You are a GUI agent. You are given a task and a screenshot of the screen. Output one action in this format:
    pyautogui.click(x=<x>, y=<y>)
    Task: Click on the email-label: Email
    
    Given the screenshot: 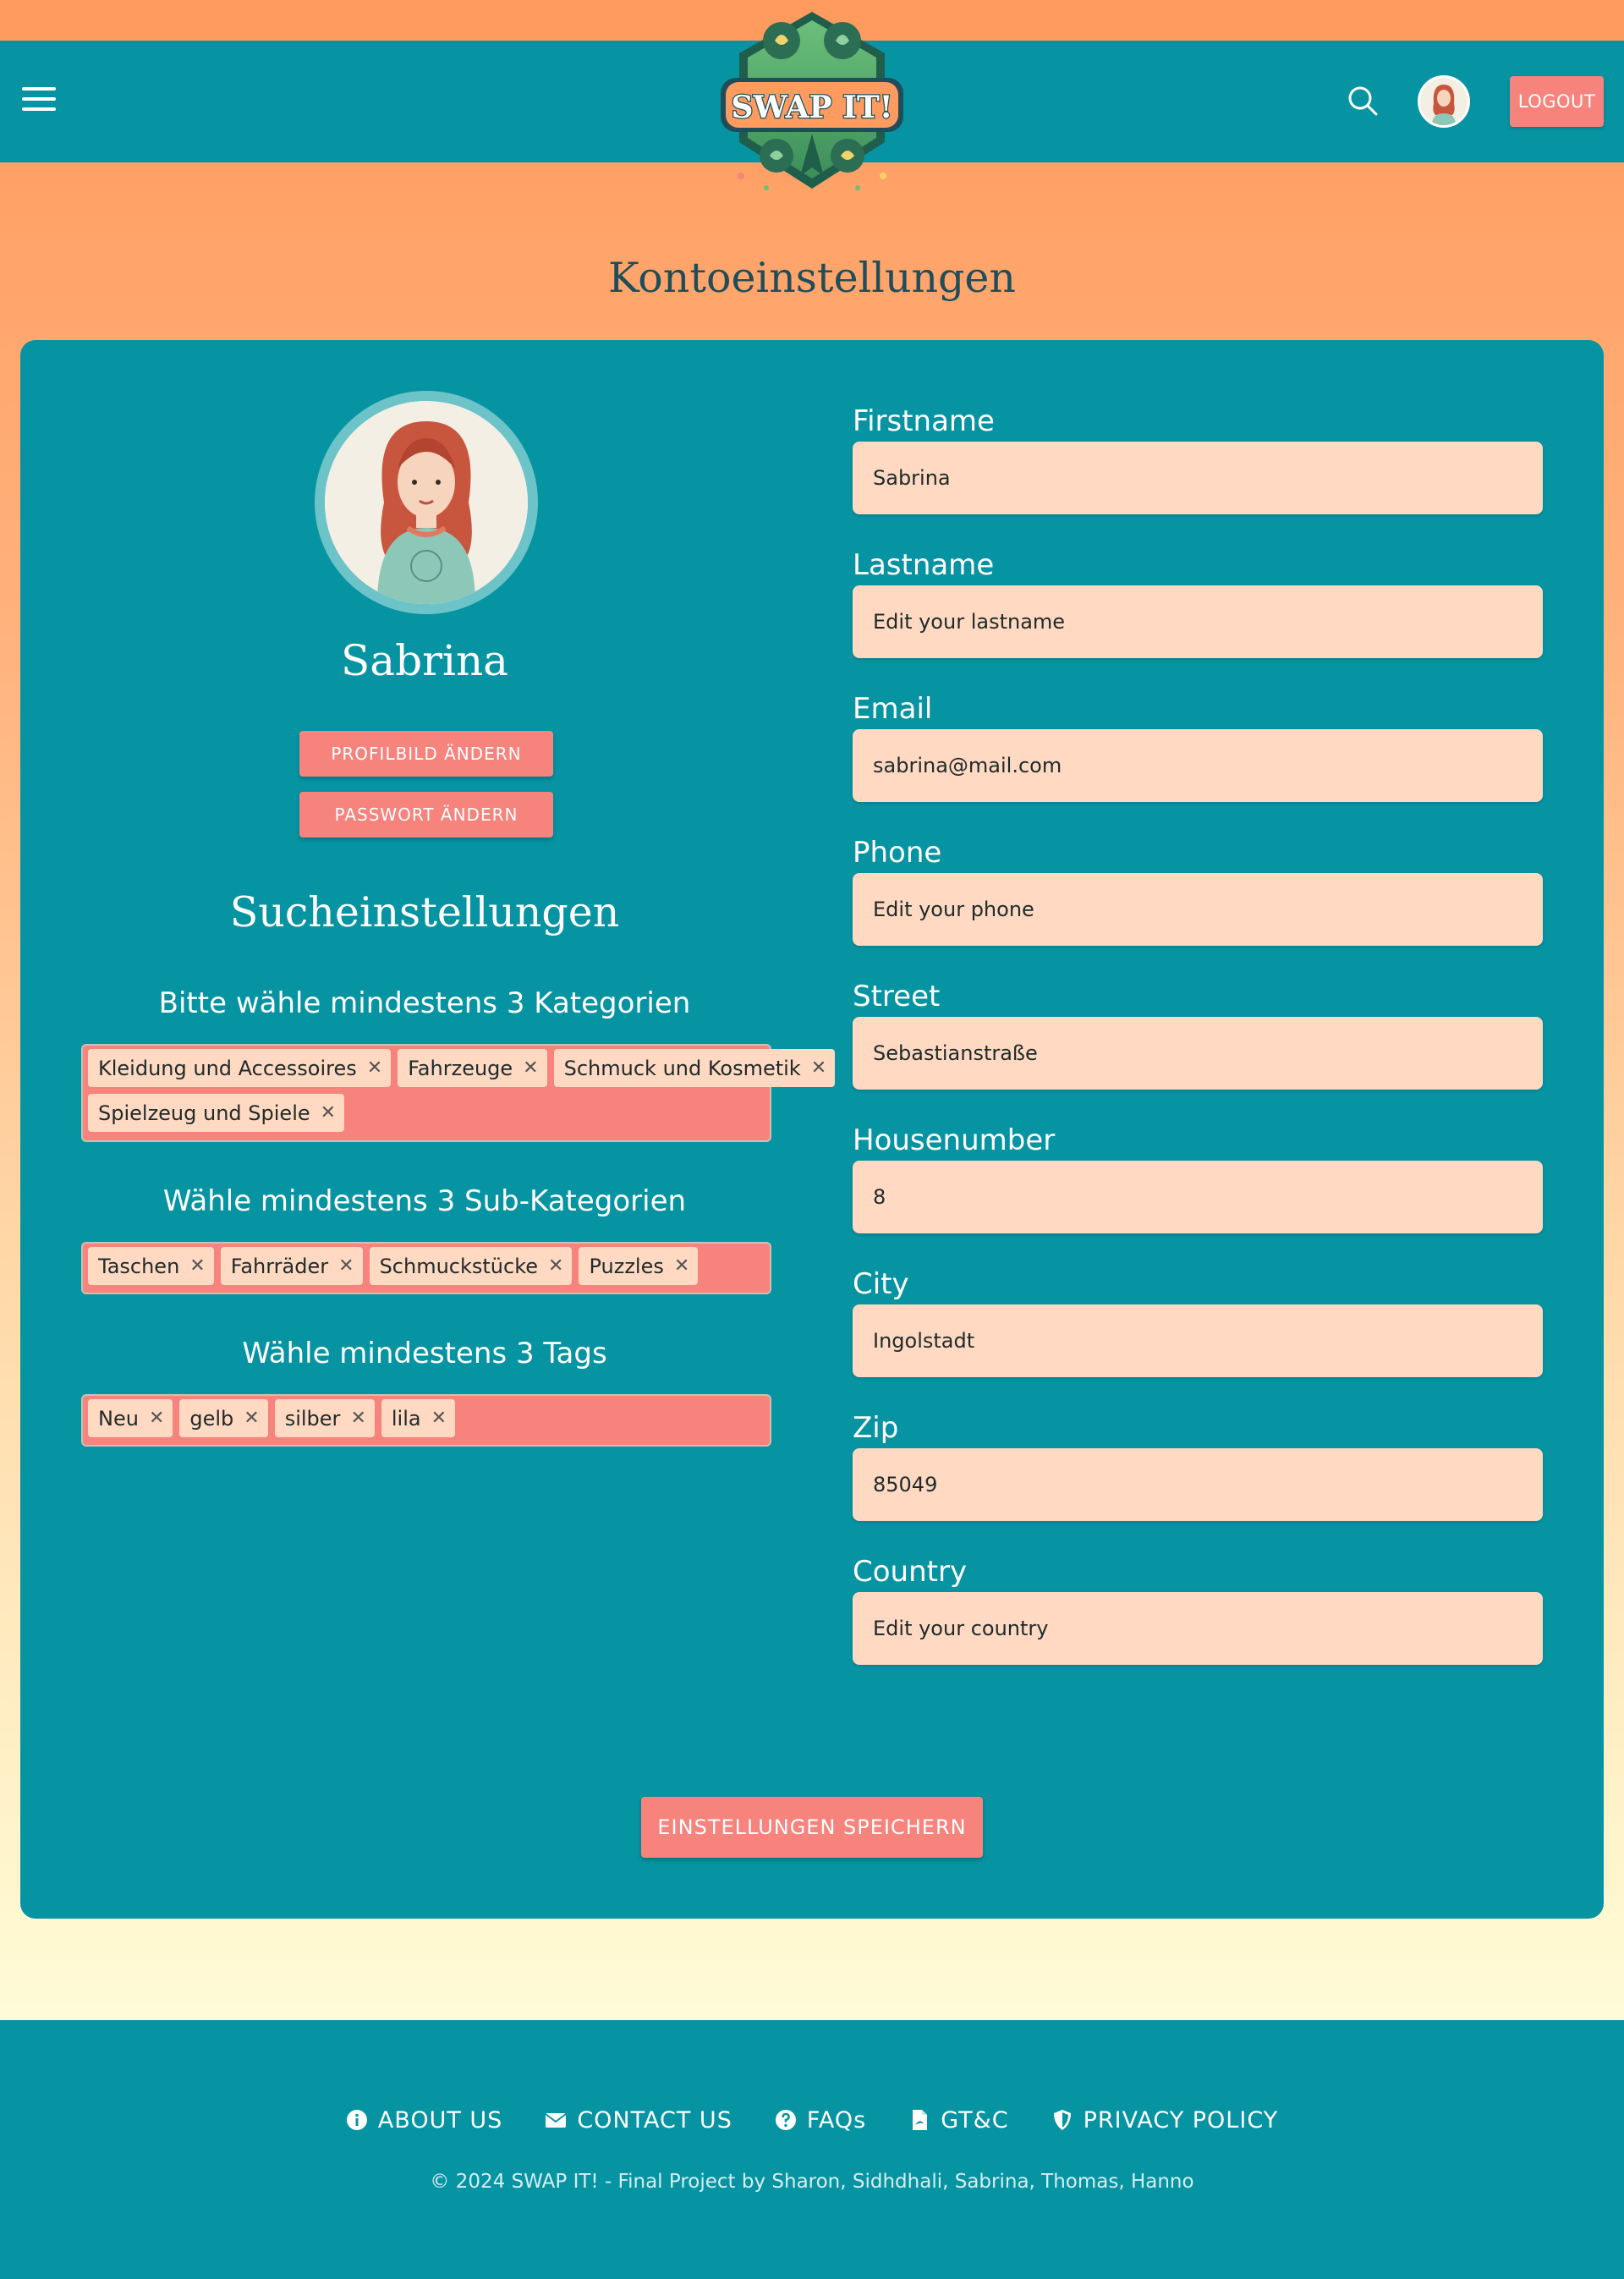 What is the action you would take?
    pyautogui.click(x=893, y=709)
    